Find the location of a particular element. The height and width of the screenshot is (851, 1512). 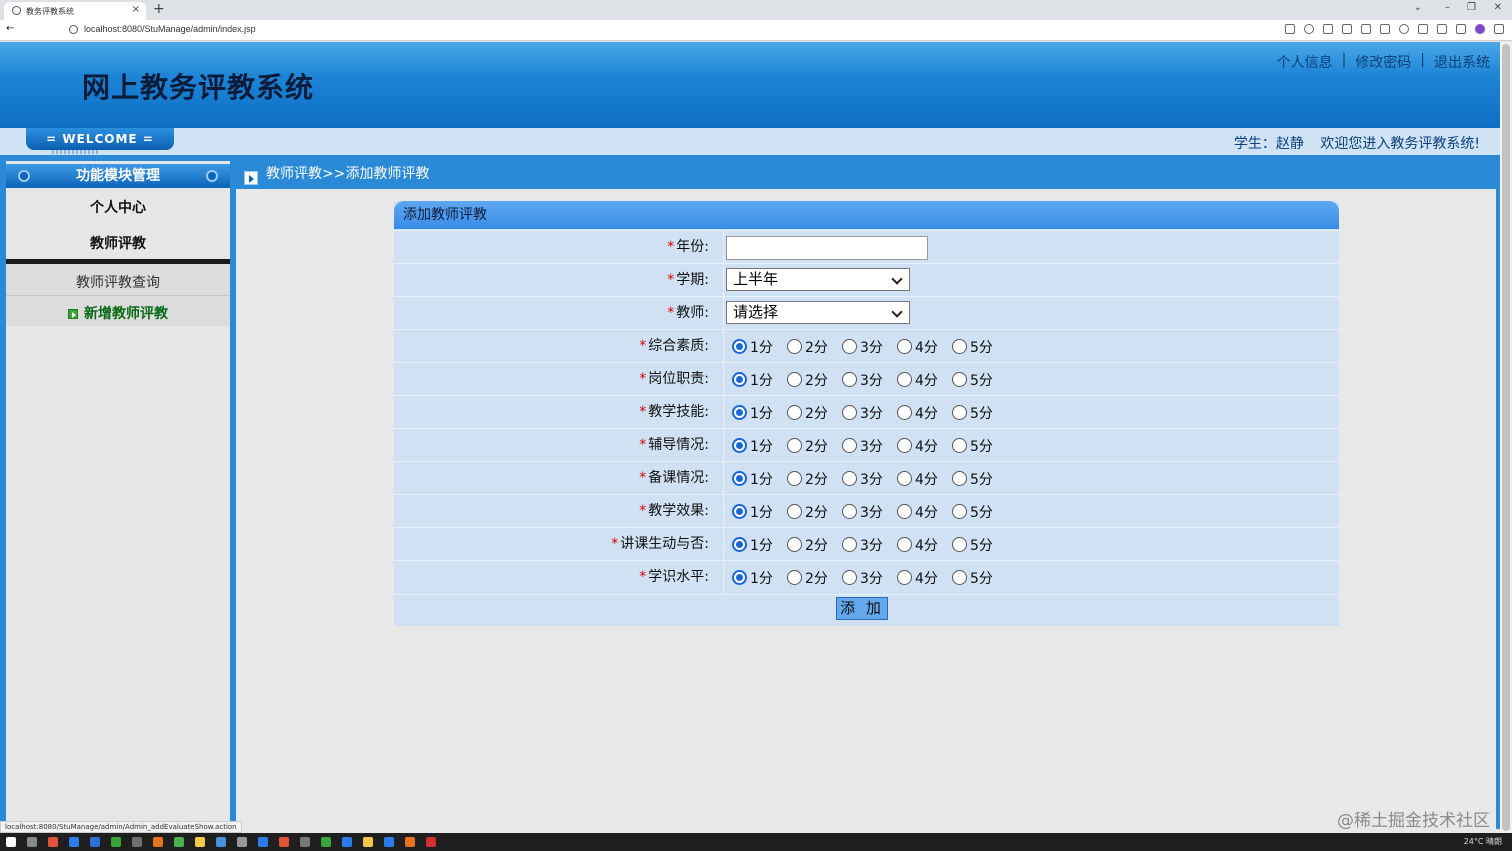

sidebar-icon is located at coordinates (1461, 29).